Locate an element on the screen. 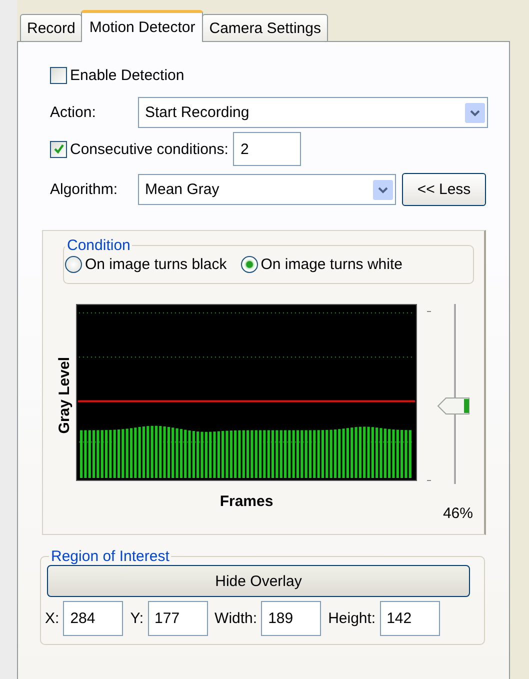 This screenshot has width=529, height=679. action-dropdown: Start Recording is located at coordinates (313, 112).